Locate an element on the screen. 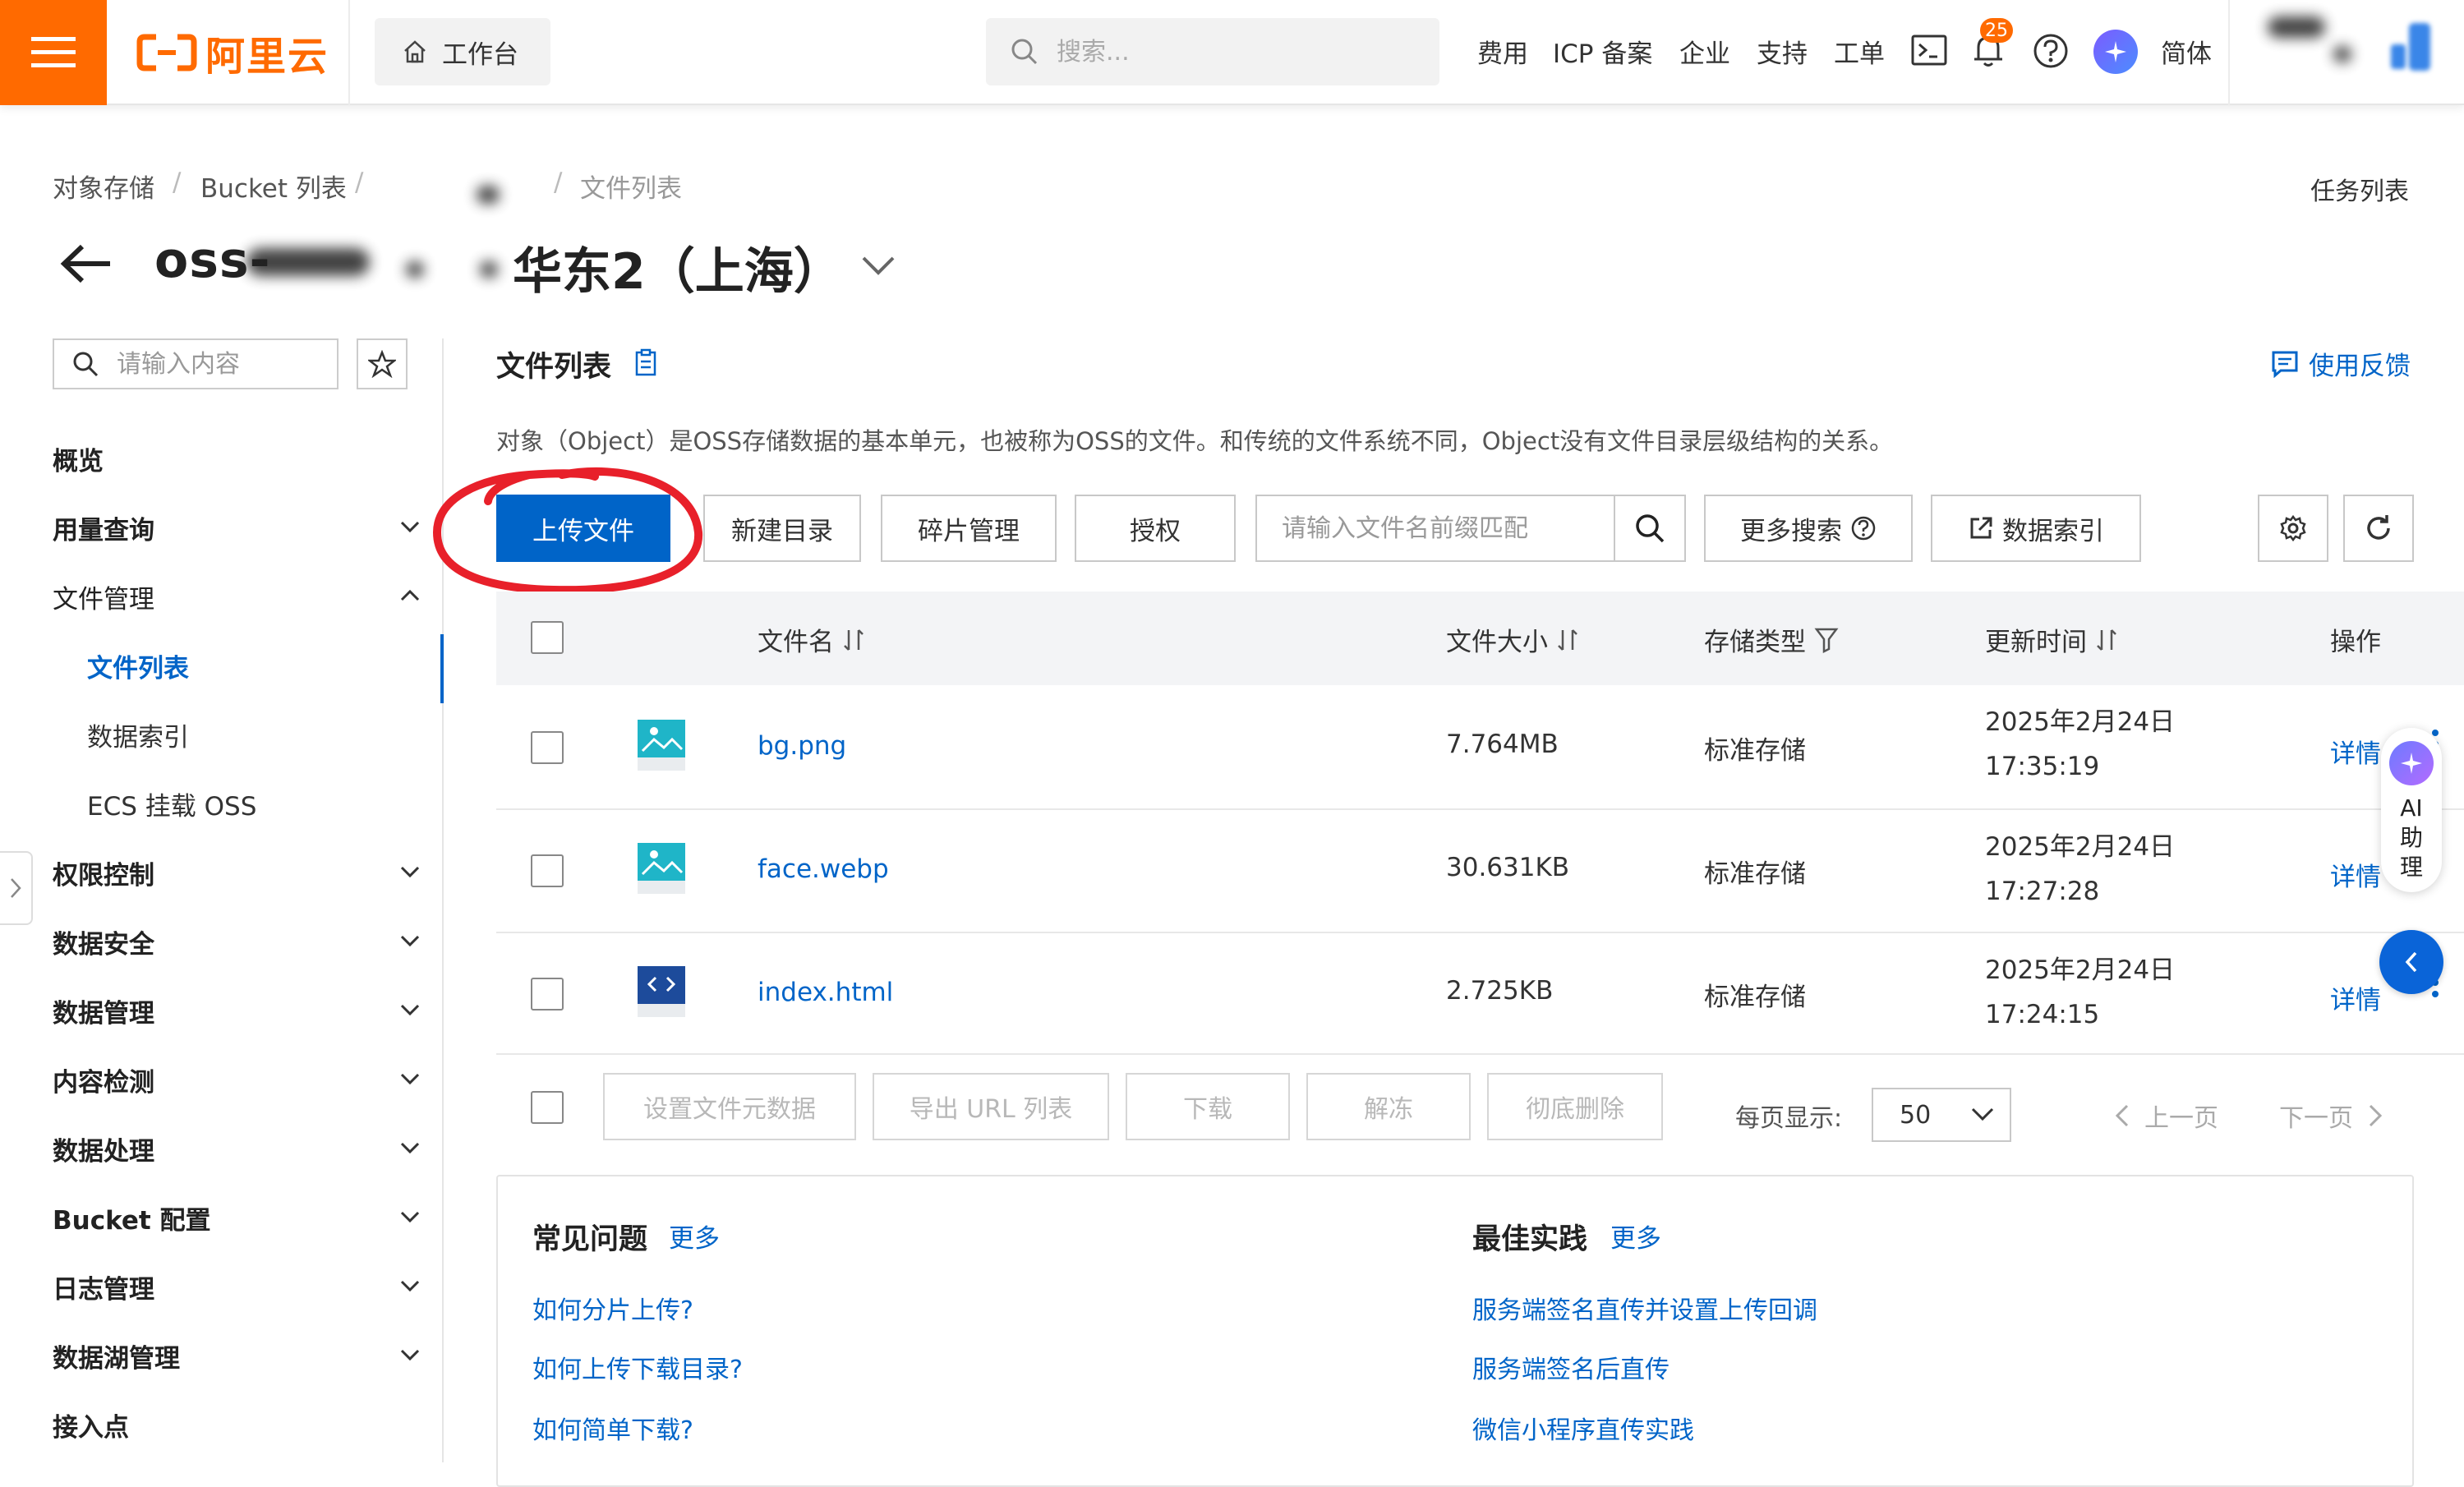  global-search-input is located at coordinates (1221, 52).